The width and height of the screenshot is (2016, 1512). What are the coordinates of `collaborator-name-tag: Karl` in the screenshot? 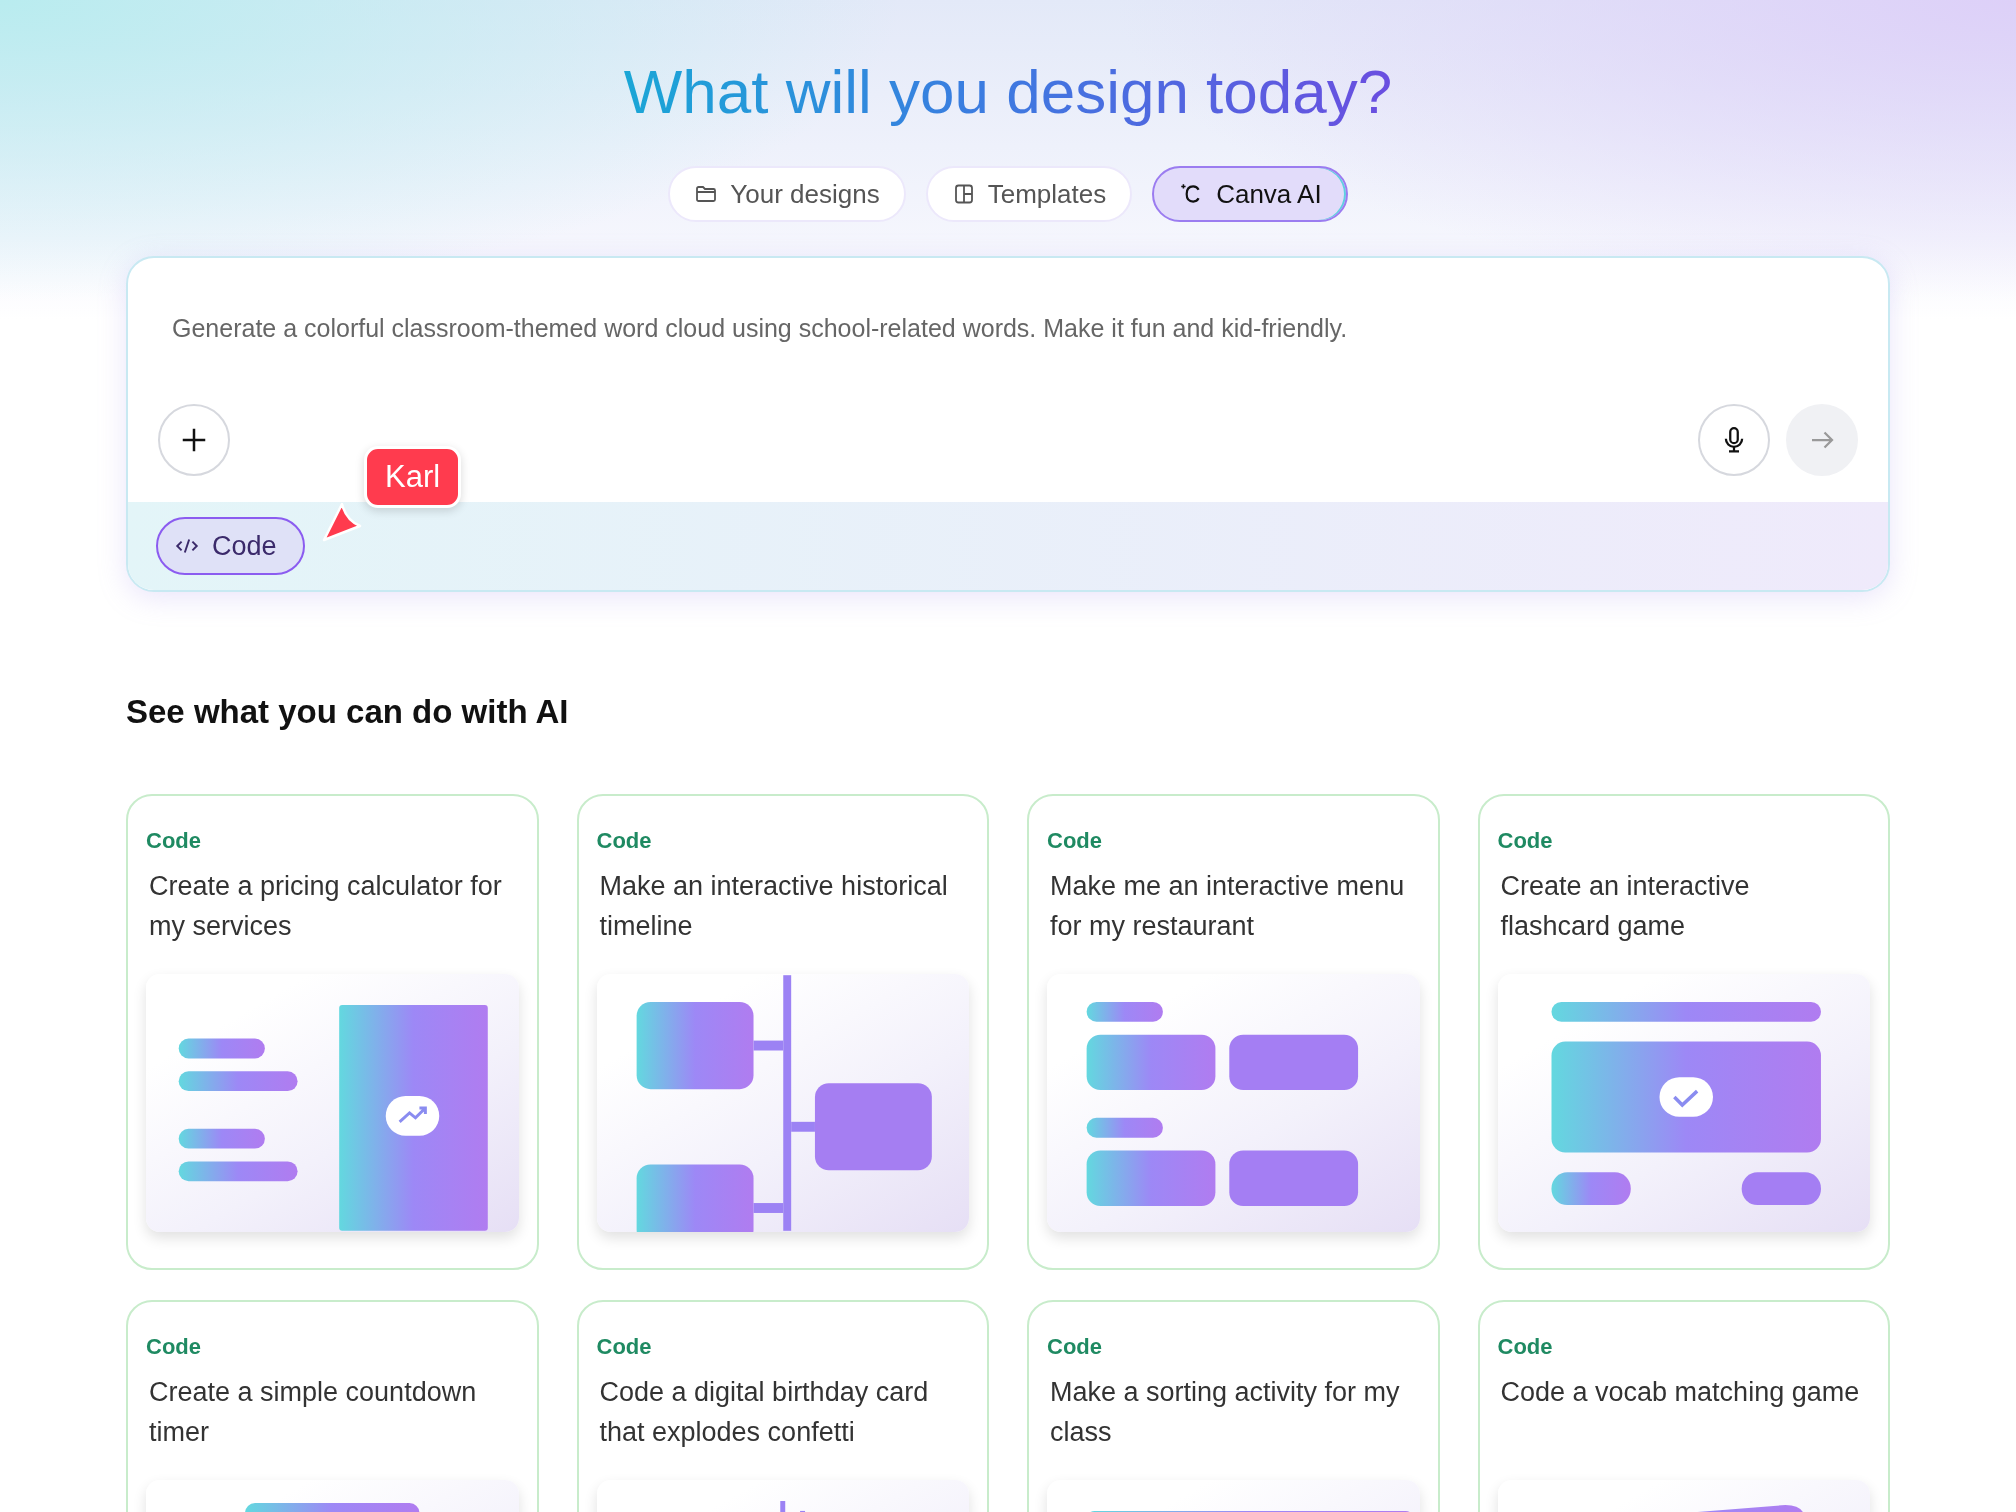 It's located at (413, 477).